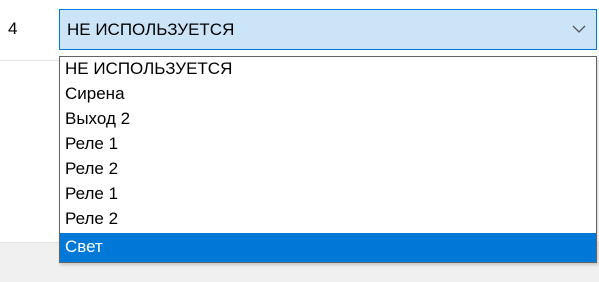  I want to click on row-number-label: 4, so click(13, 28).